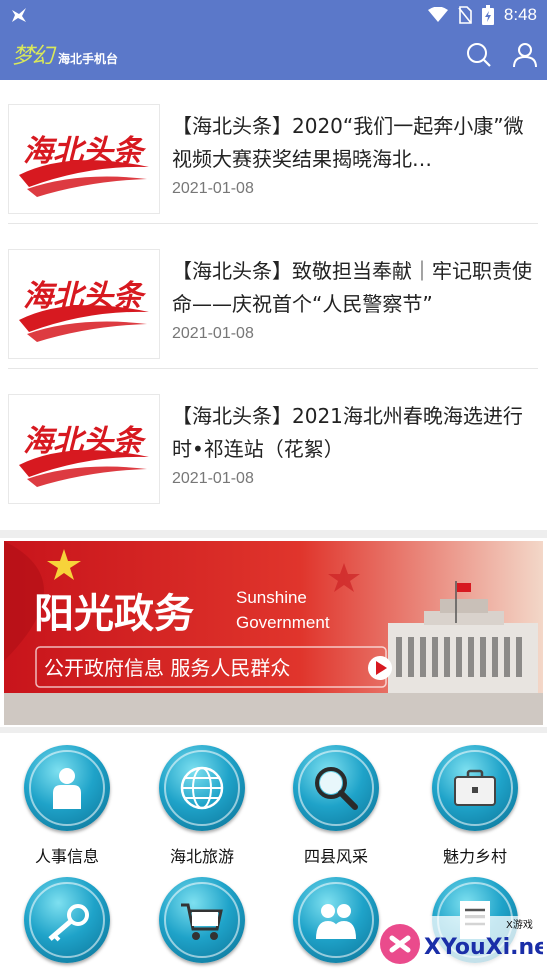  What do you see at coordinates (33, 56) in the screenshot?
I see `logo-script: 梦幻` at bounding box center [33, 56].